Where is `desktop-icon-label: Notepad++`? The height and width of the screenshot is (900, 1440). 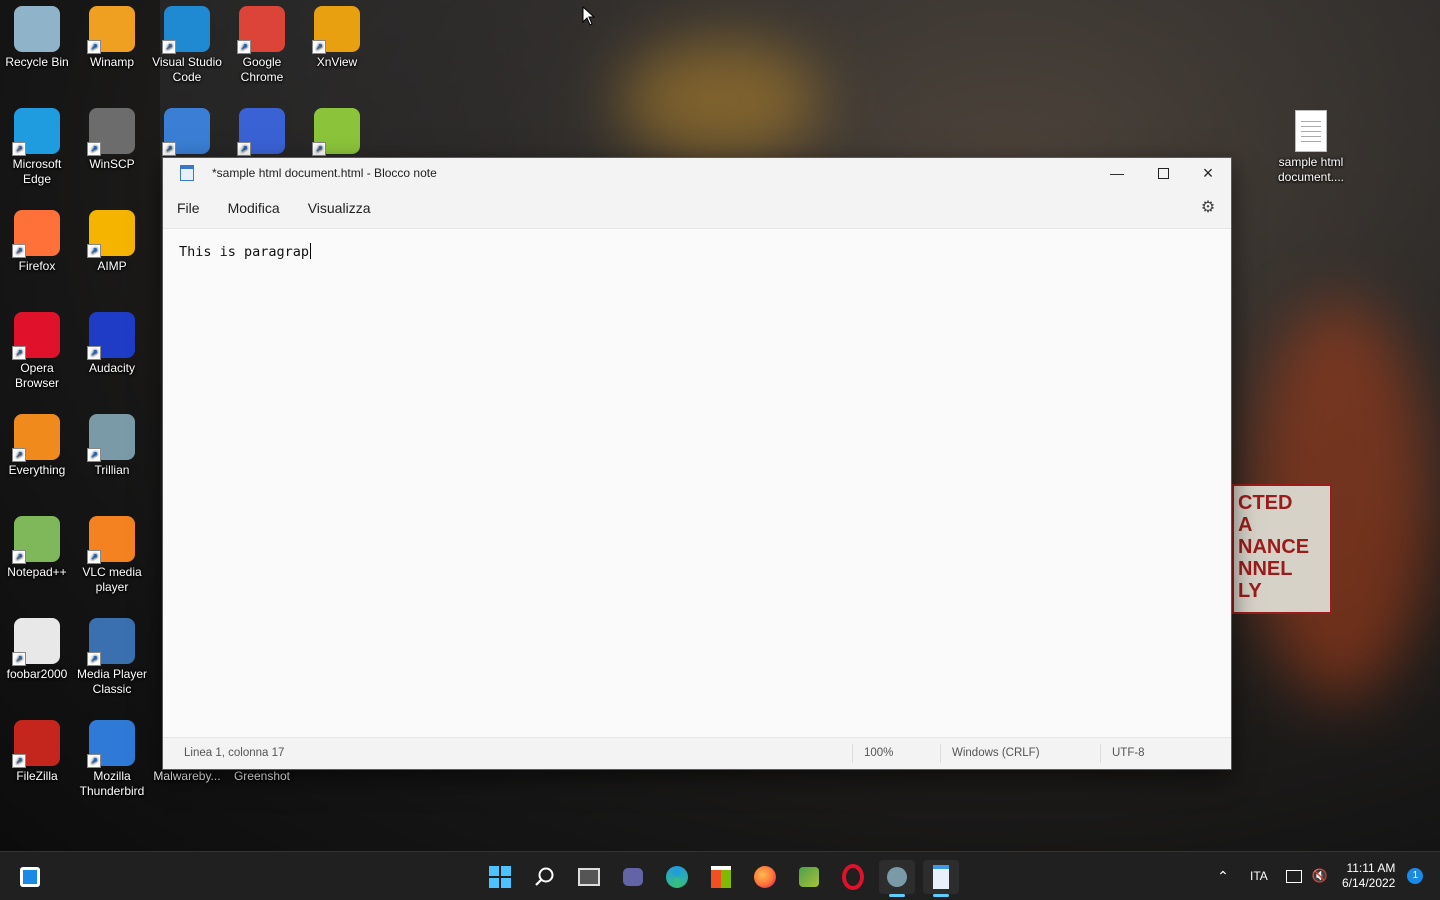
desktop-icon-label: Notepad++ is located at coordinates (37, 572).